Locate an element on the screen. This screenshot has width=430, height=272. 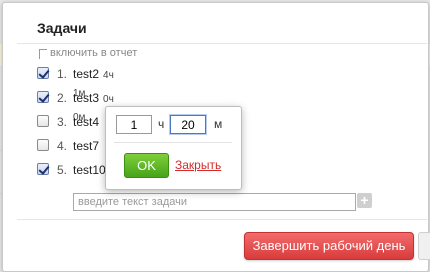
corner-arrow-icon is located at coordinates (43, 54).